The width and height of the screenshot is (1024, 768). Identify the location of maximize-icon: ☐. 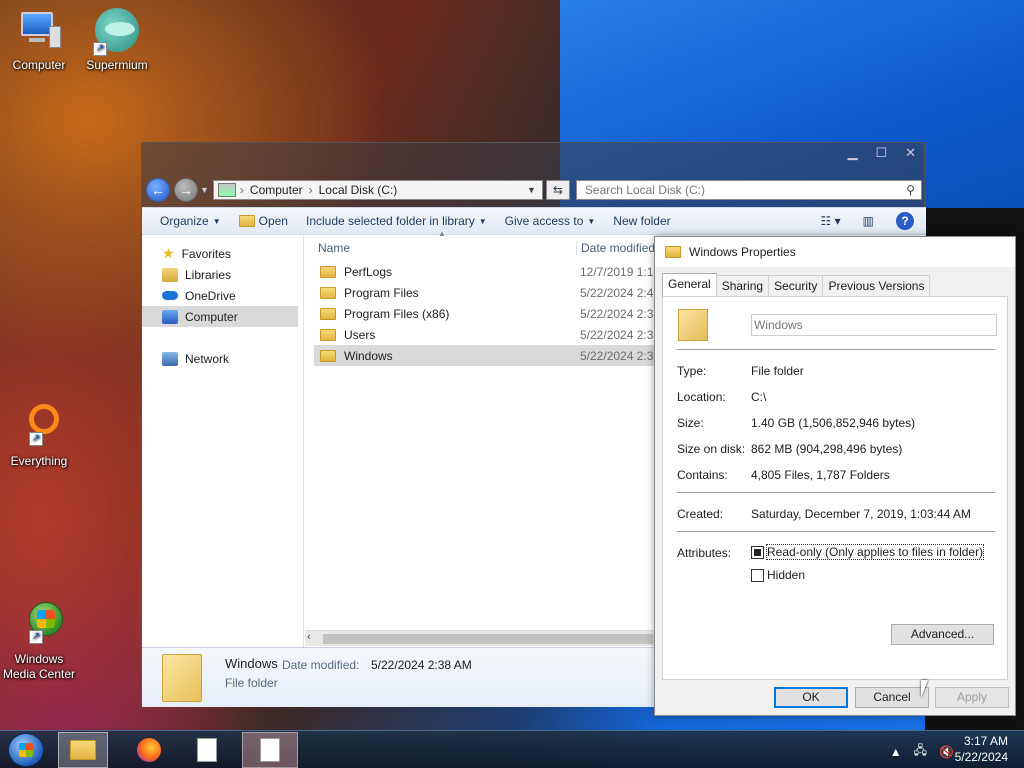
(881, 153).